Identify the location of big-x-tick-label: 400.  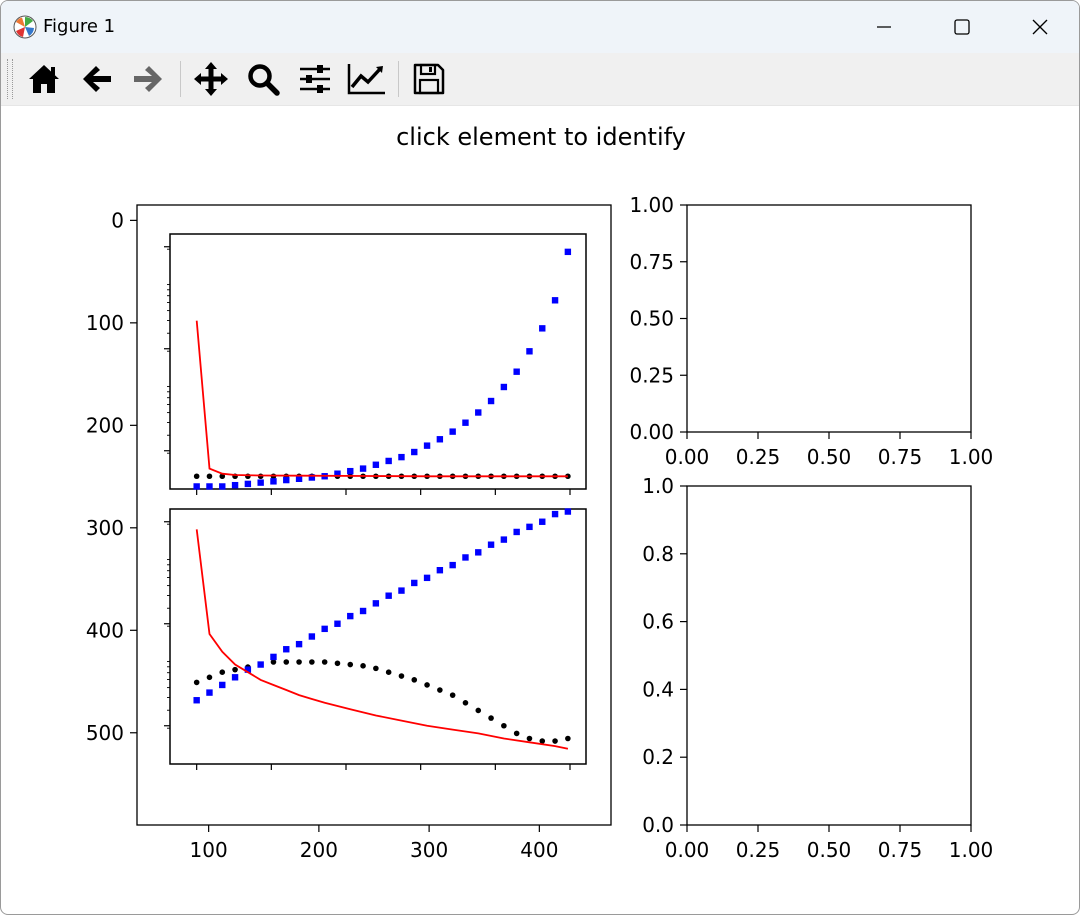
(539, 850).